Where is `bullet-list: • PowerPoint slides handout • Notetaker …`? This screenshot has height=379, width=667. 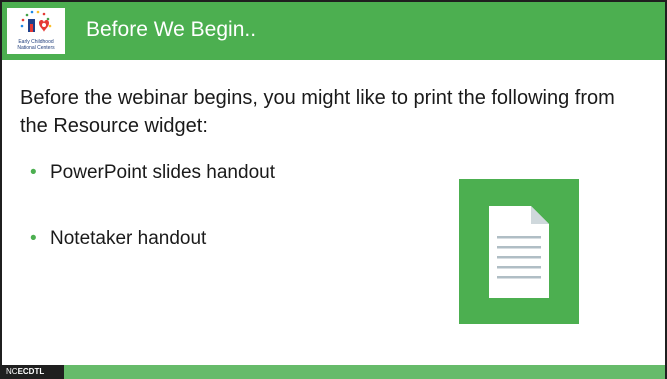 bullet-list: • PowerPoint slides handout • Notetaker … is located at coordinates (152, 226).